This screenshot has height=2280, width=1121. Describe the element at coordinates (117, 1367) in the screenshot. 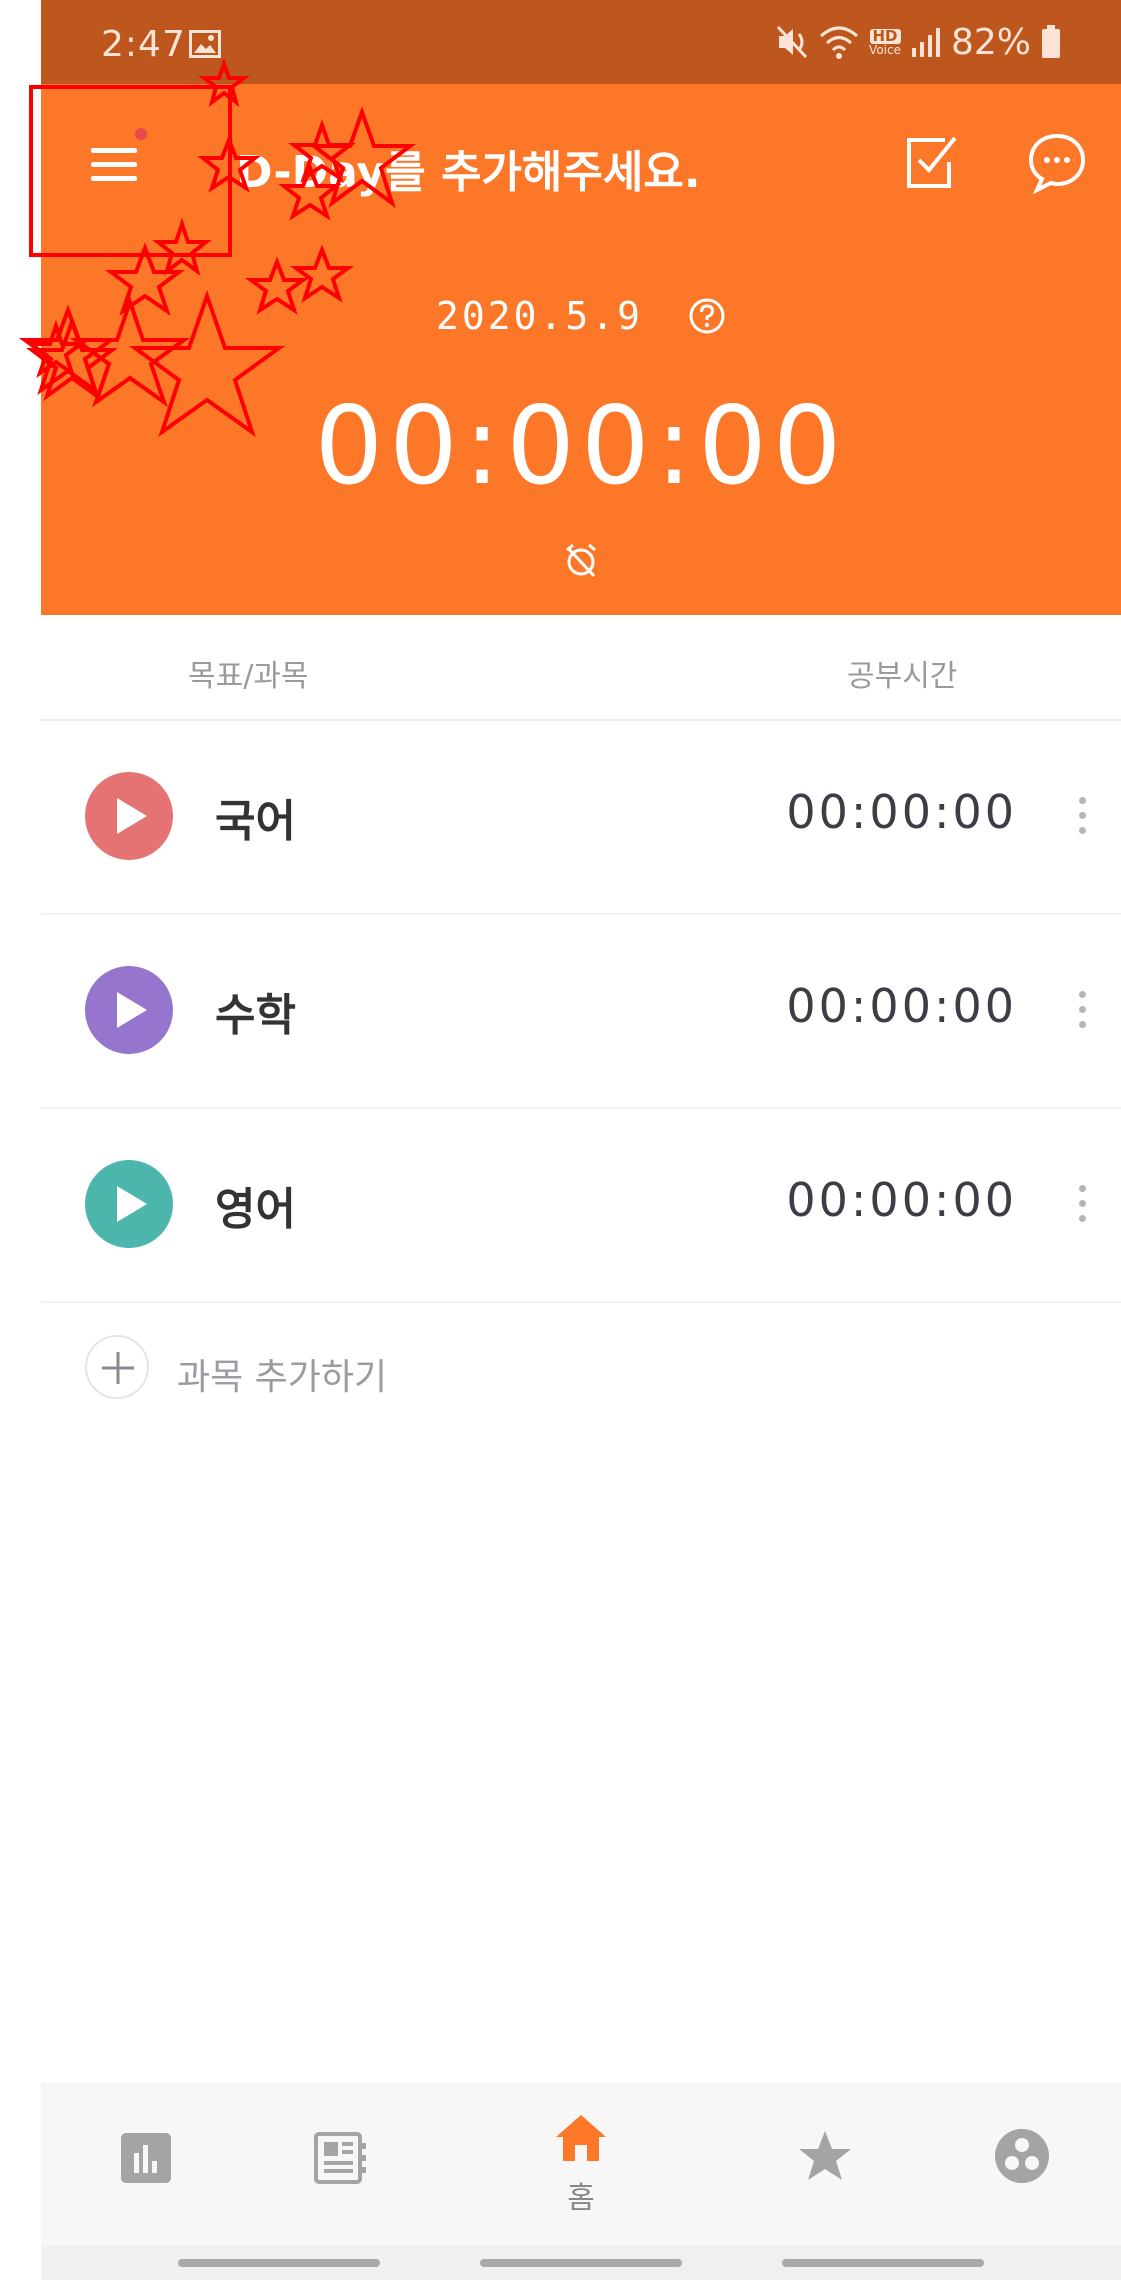

I see `add-icon` at that location.